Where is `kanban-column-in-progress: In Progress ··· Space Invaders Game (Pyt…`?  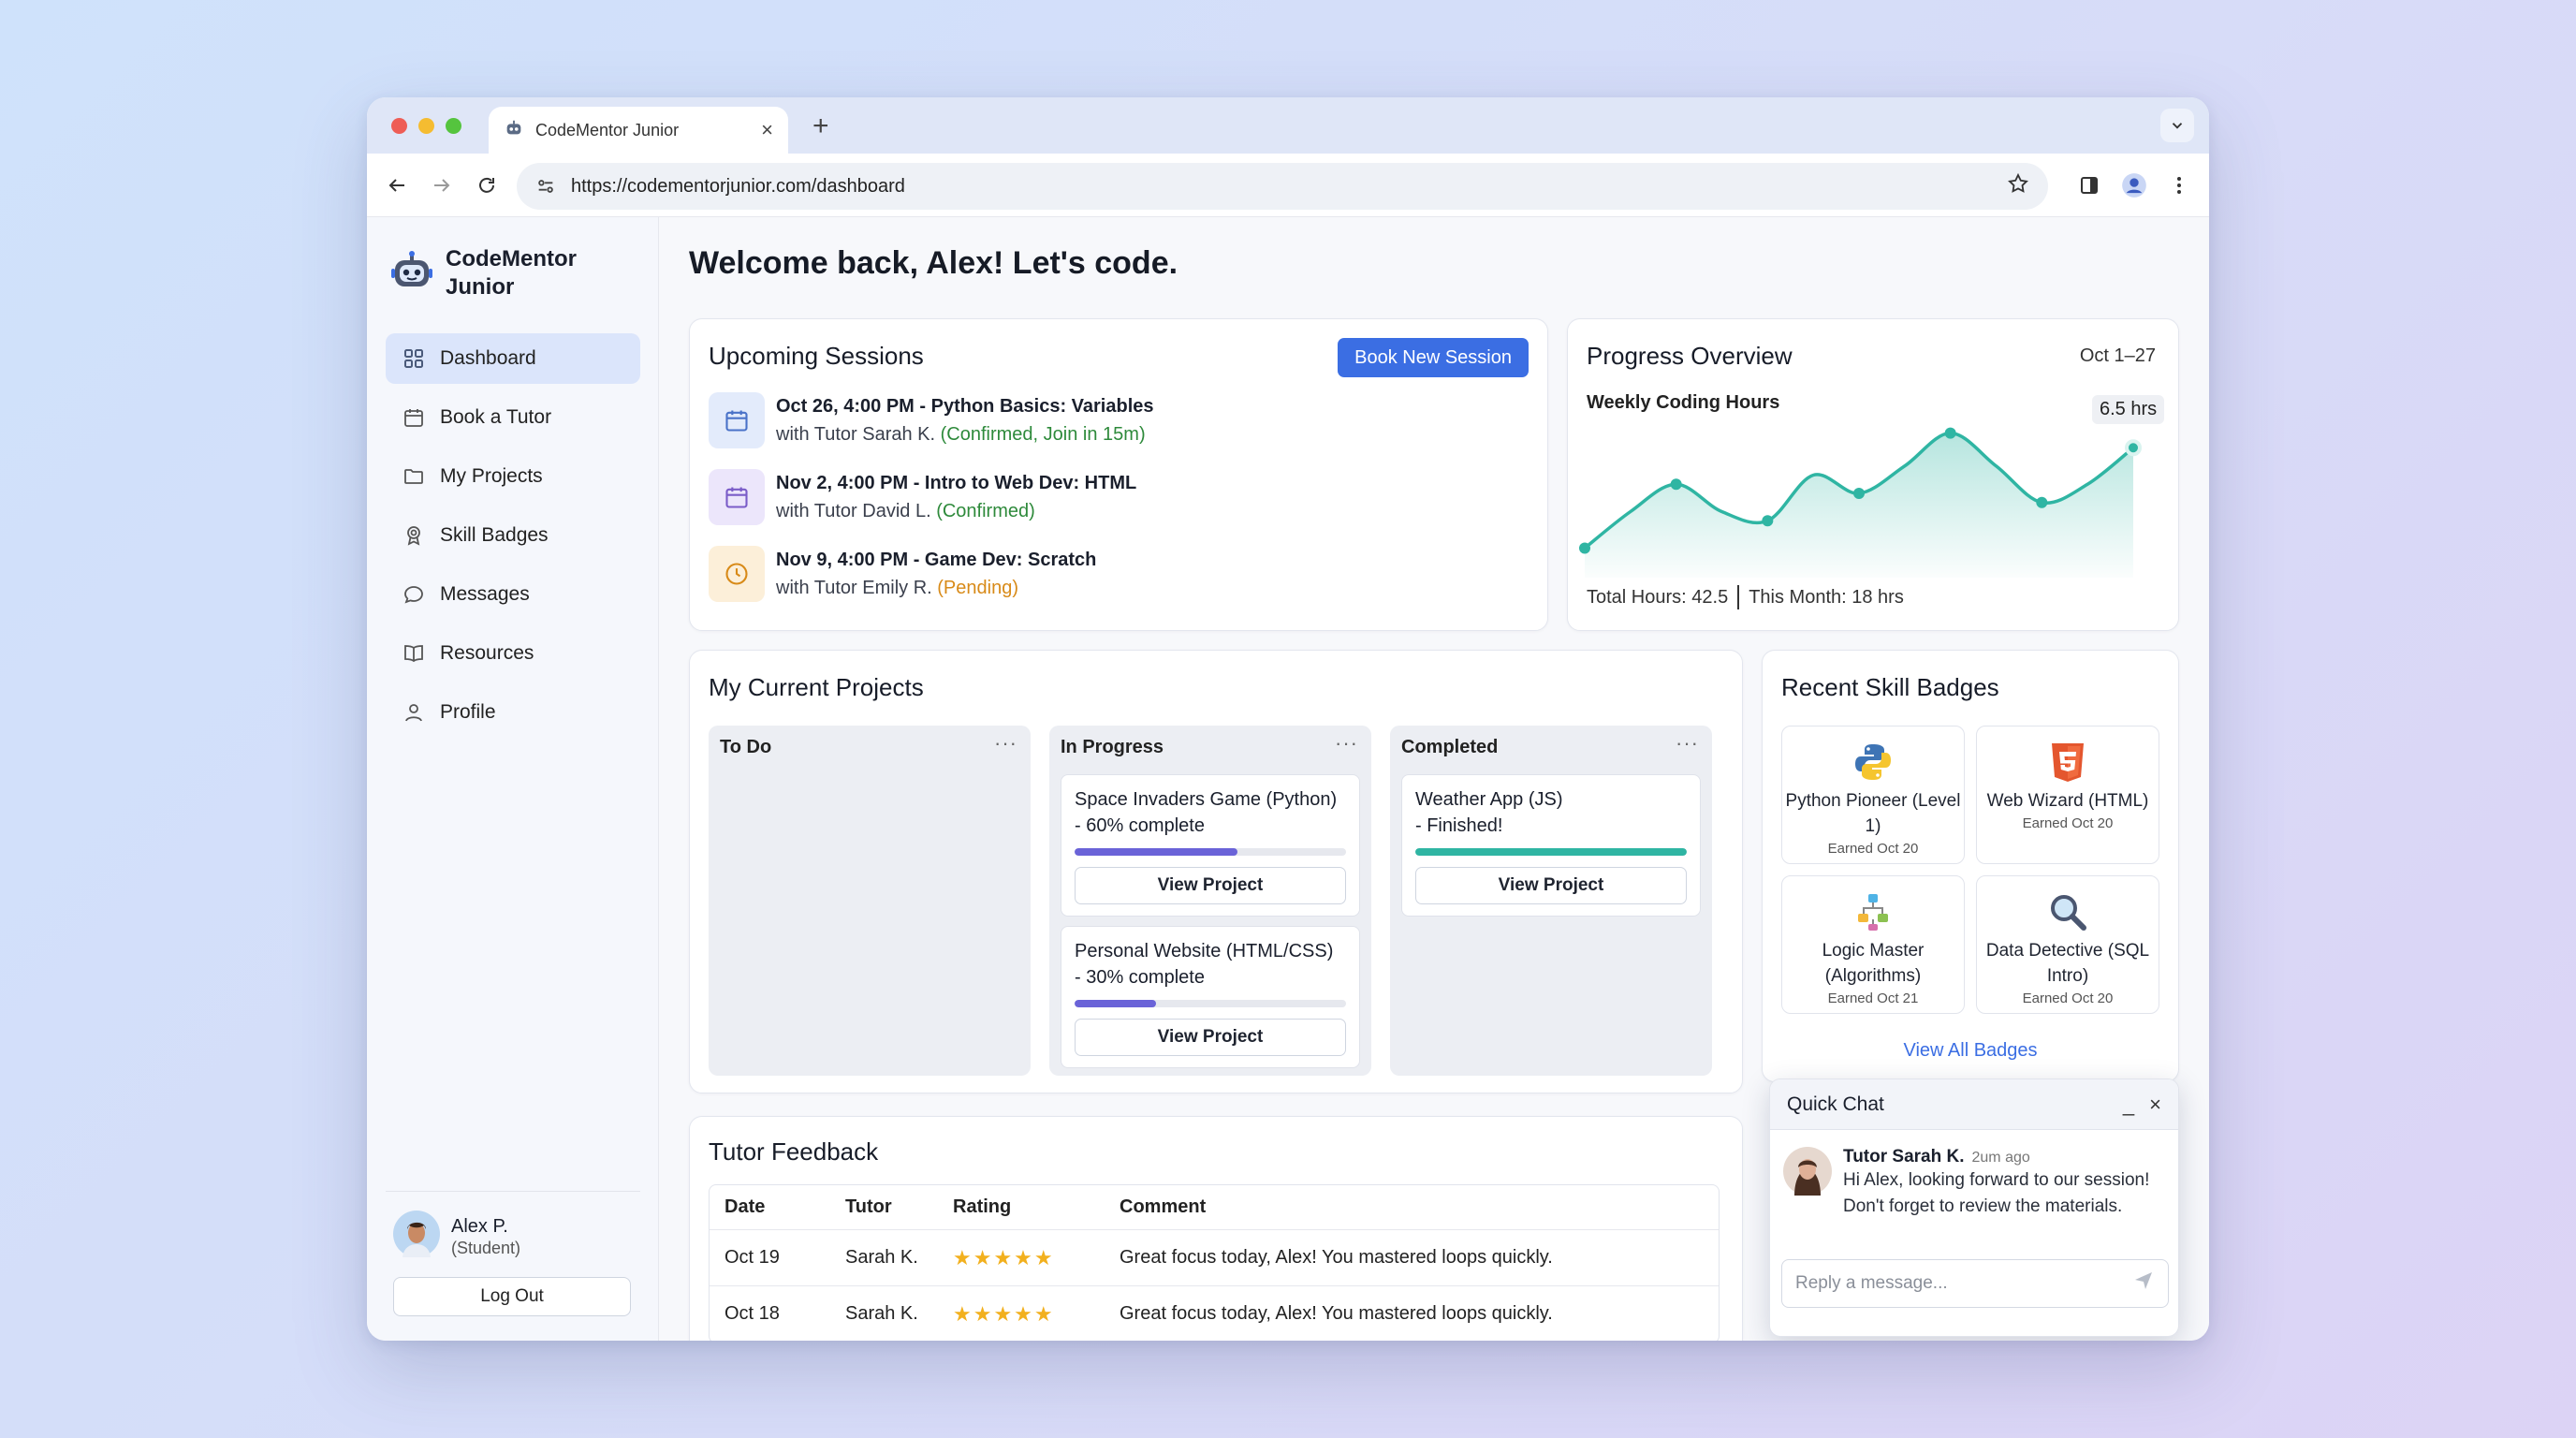 kanban-column-in-progress: In Progress ··· Space Invaders Game (Pyt… is located at coordinates (1210, 901).